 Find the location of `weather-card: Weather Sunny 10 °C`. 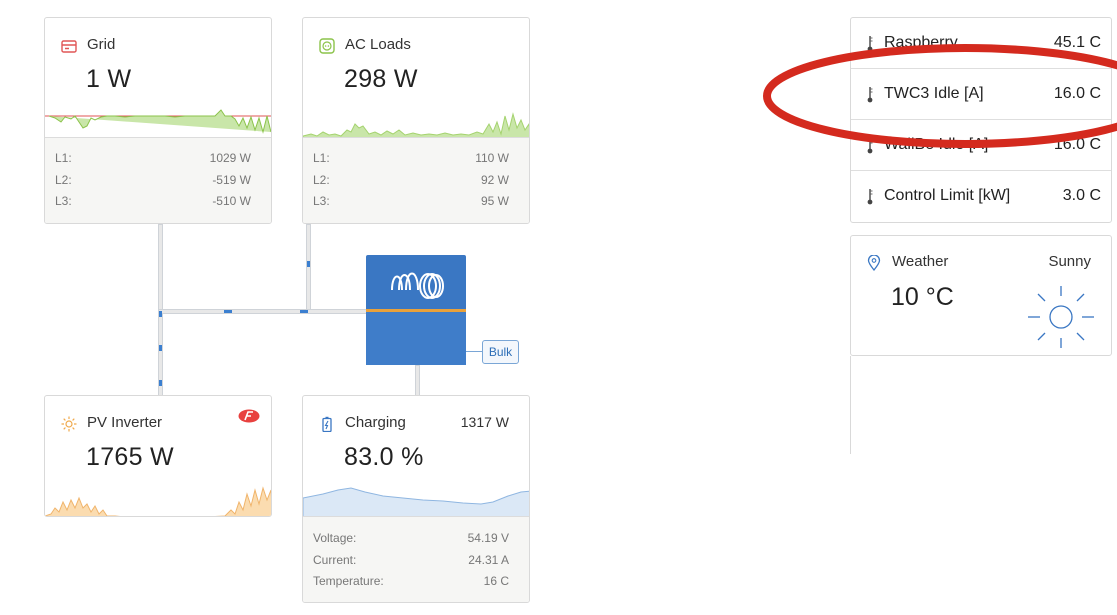

weather-card: Weather Sunny 10 °C is located at coordinates (981, 295).